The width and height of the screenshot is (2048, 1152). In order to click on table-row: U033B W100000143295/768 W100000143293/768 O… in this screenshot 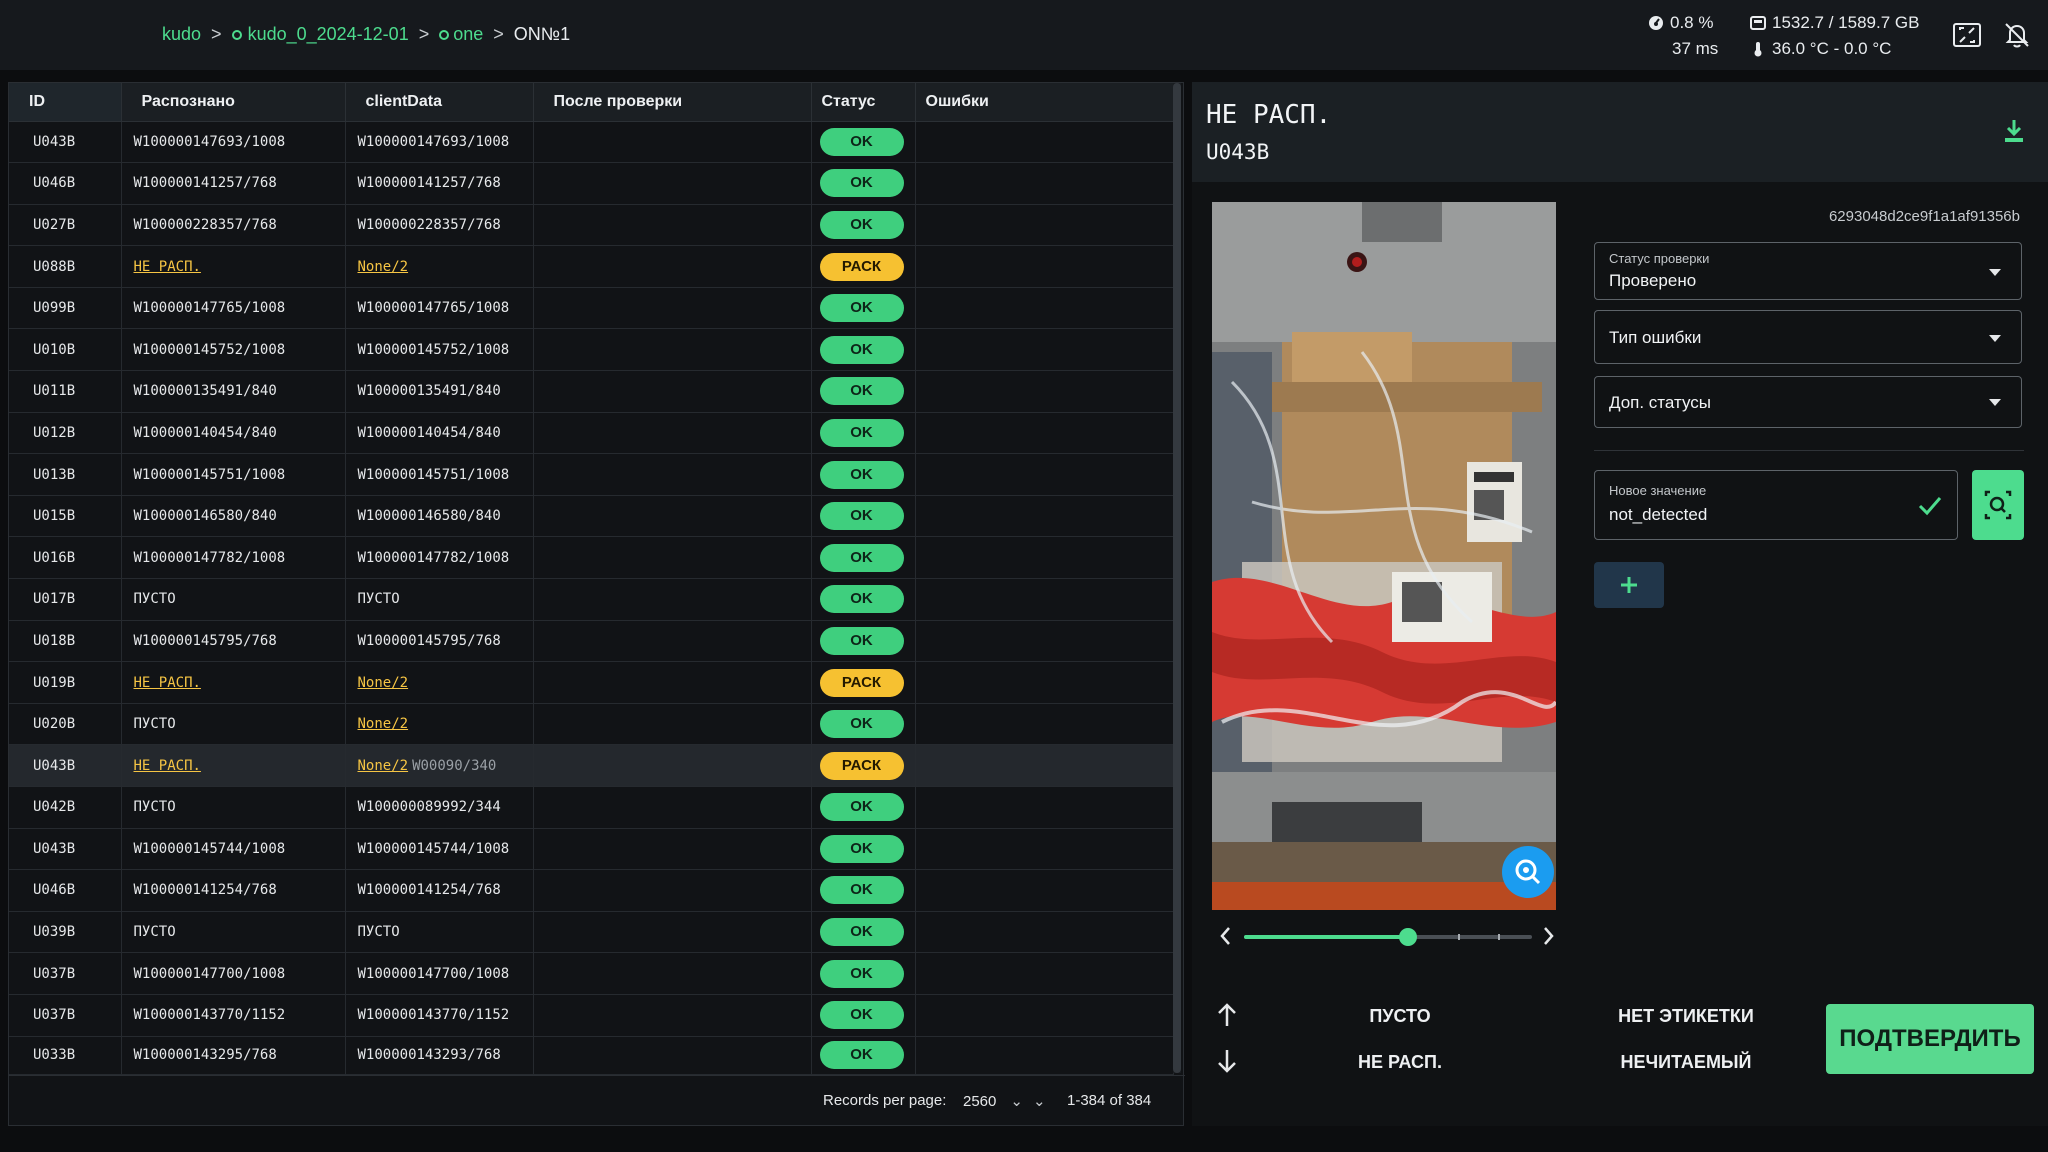, I will do `click(591, 1055)`.